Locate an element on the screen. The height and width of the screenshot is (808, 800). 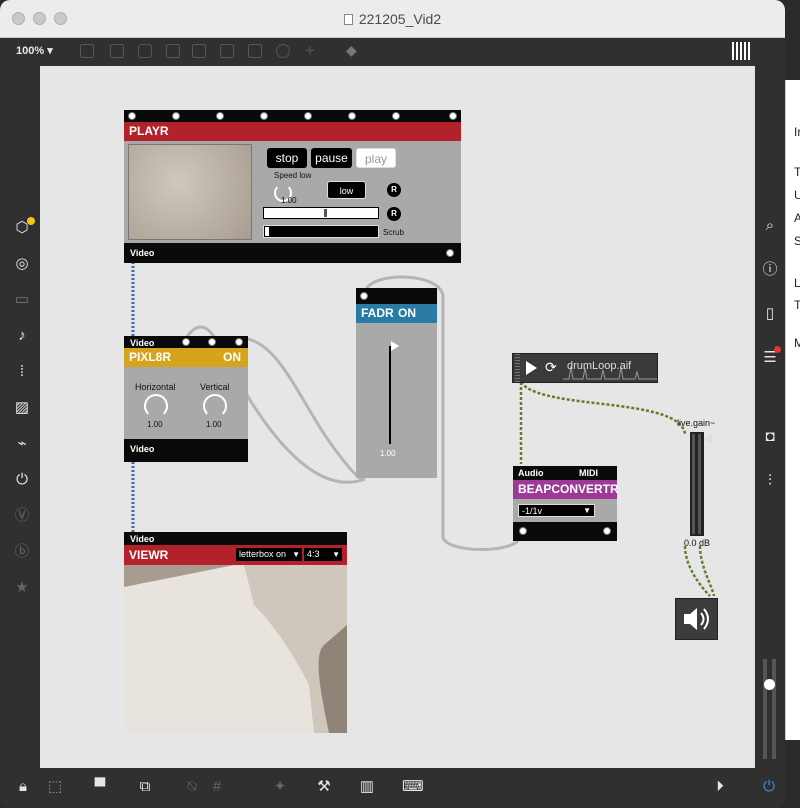
aspect-menu: 4:3 ▼ is located at coordinates (323, 554).